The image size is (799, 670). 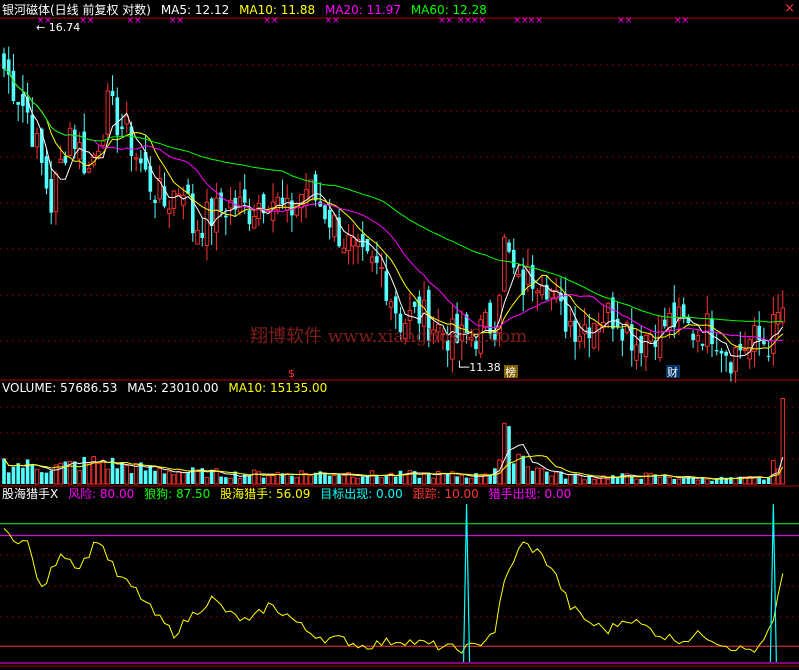 What do you see at coordinates (478, 367) in the screenshot?
I see `min-price-label: └─11.38` at bounding box center [478, 367].